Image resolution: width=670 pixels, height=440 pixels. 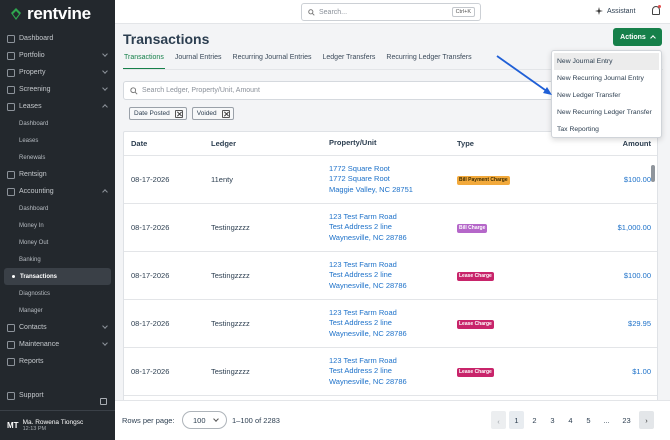 I want to click on page-button: 1, so click(x=516, y=420).